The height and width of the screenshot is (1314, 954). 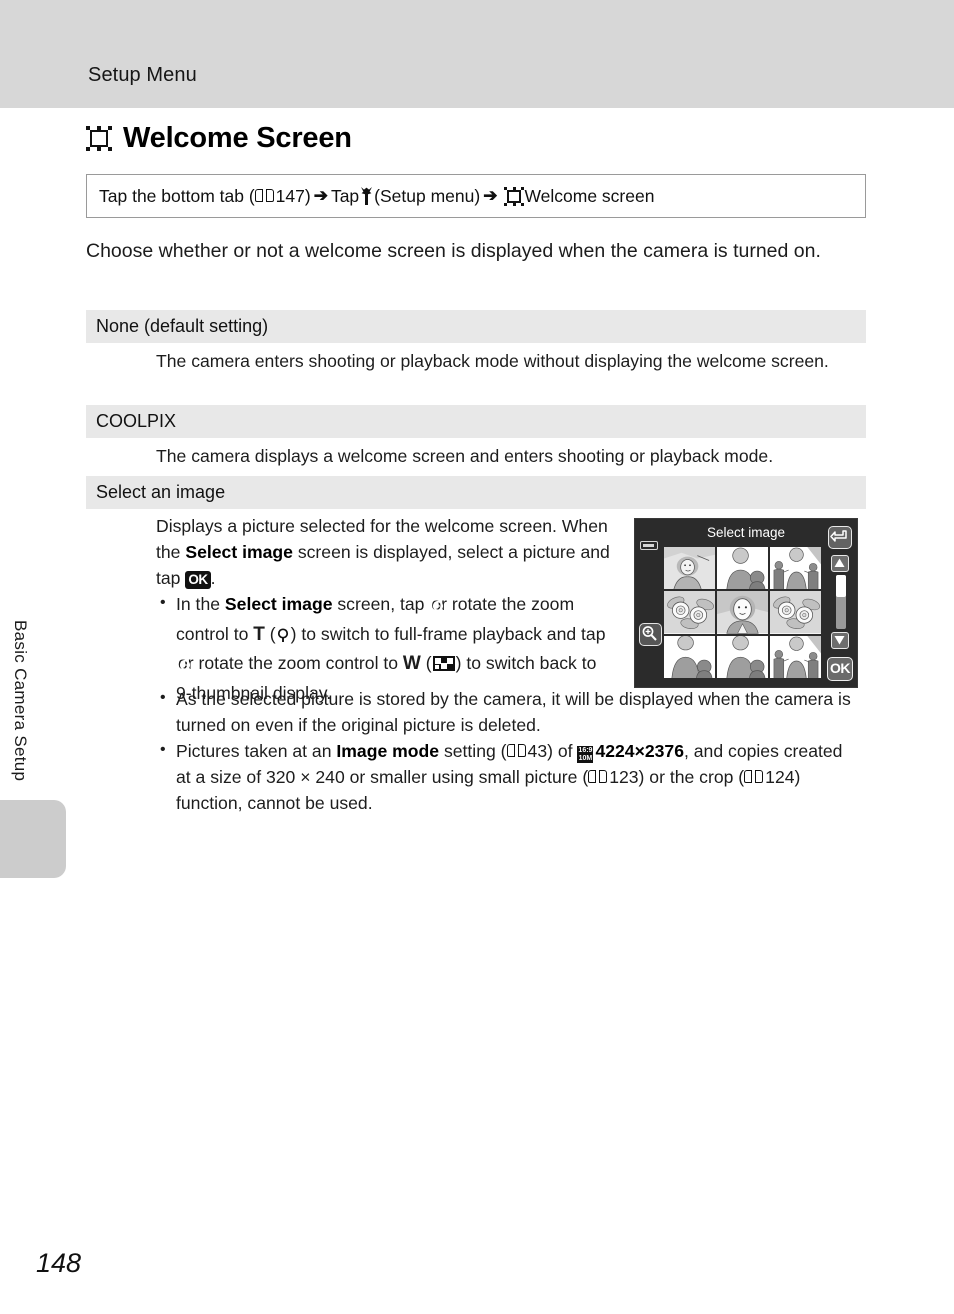 What do you see at coordinates (473, 751) in the screenshot?
I see `bullet3-text-b: setting (` at bounding box center [473, 751].